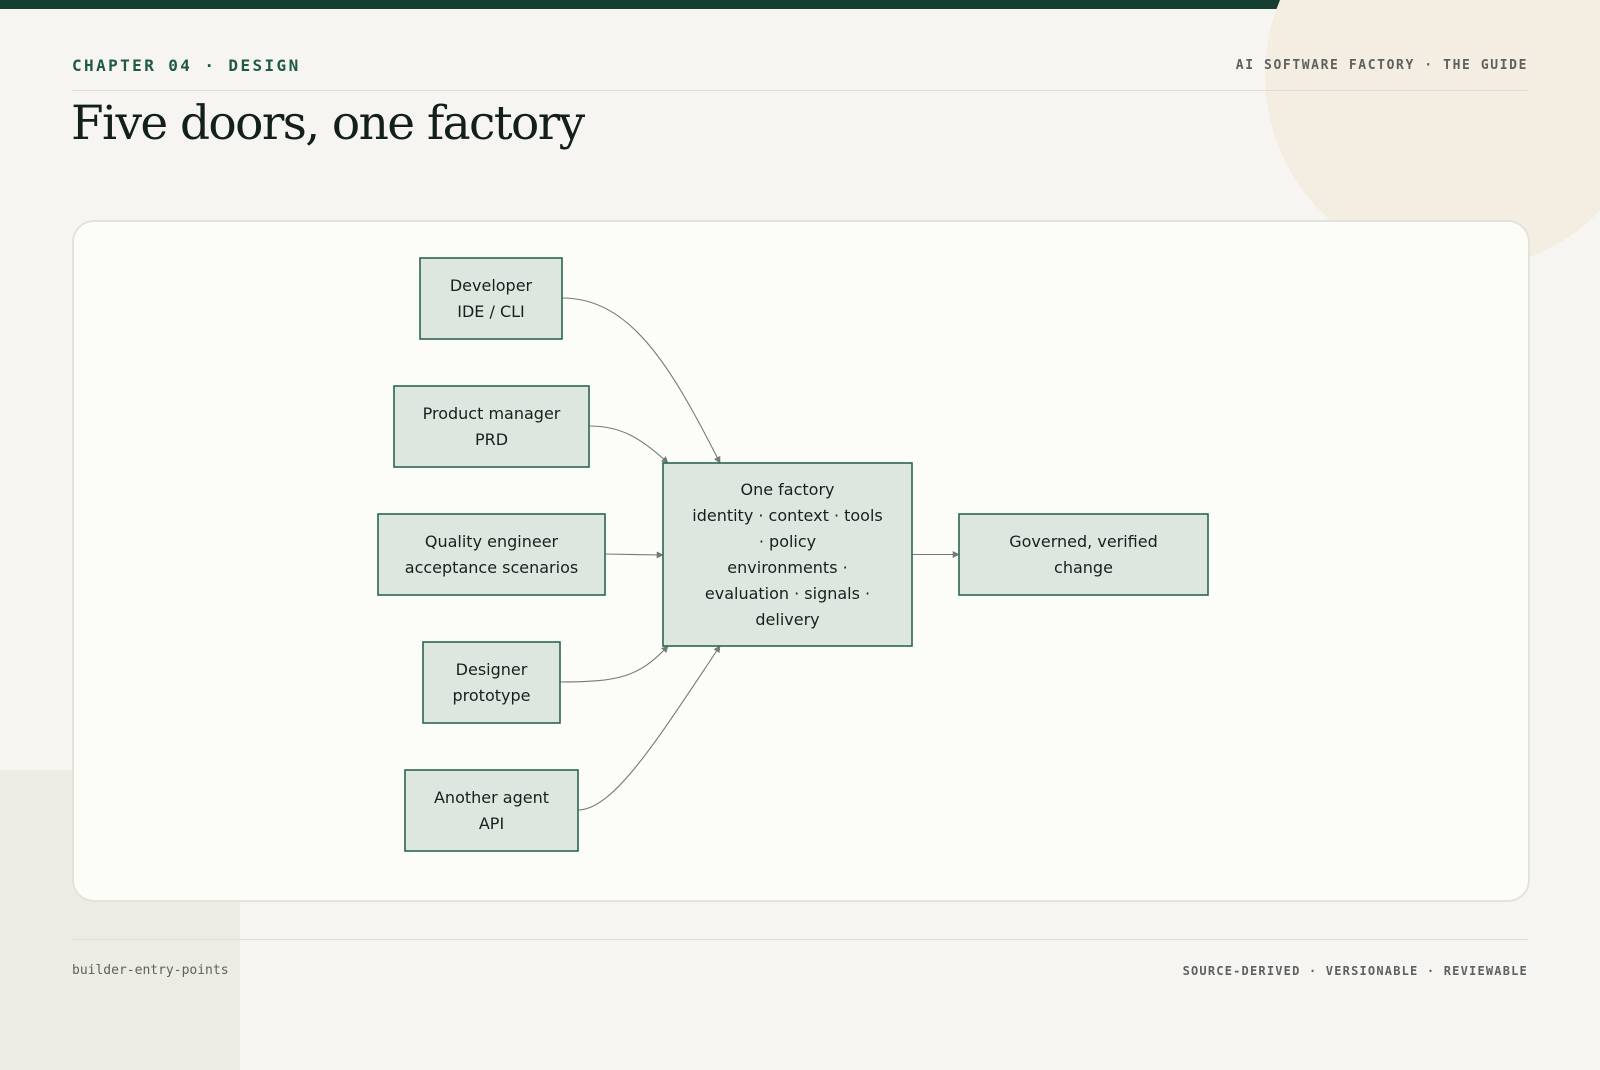 Image resolution: width=1600 pixels, height=1070 pixels. What do you see at coordinates (1083, 567) in the screenshot?
I see `node-label: change` at bounding box center [1083, 567].